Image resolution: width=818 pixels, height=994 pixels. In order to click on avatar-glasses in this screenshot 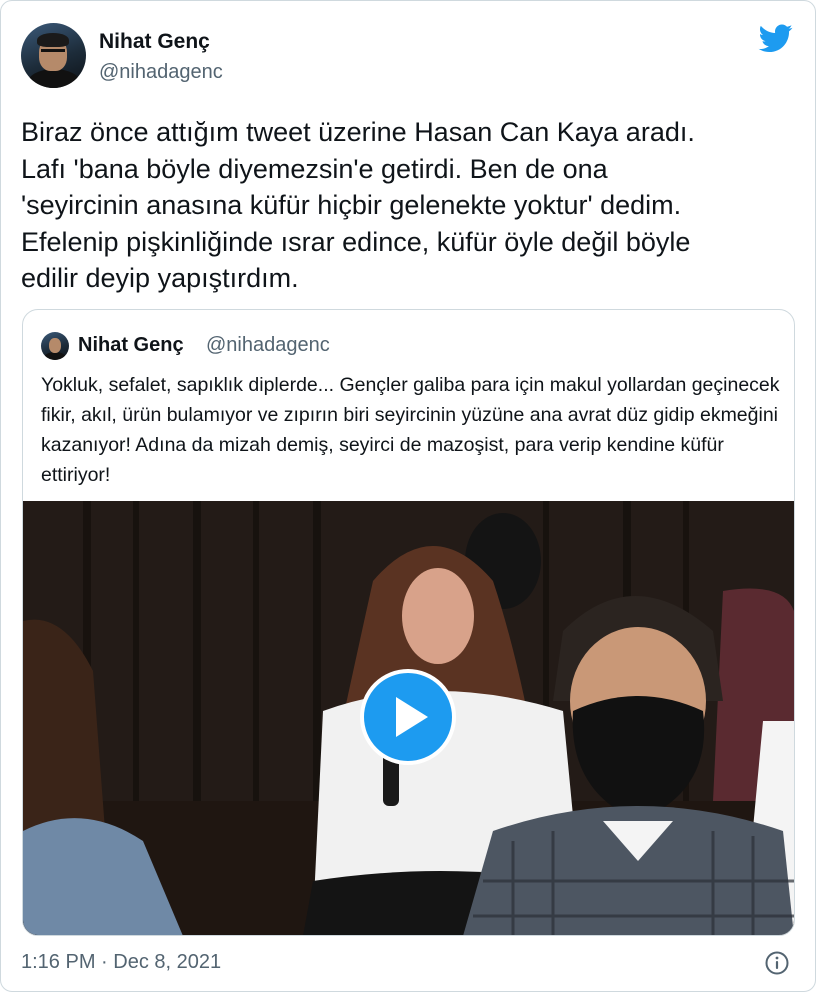, I will do `click(53, 53)`.